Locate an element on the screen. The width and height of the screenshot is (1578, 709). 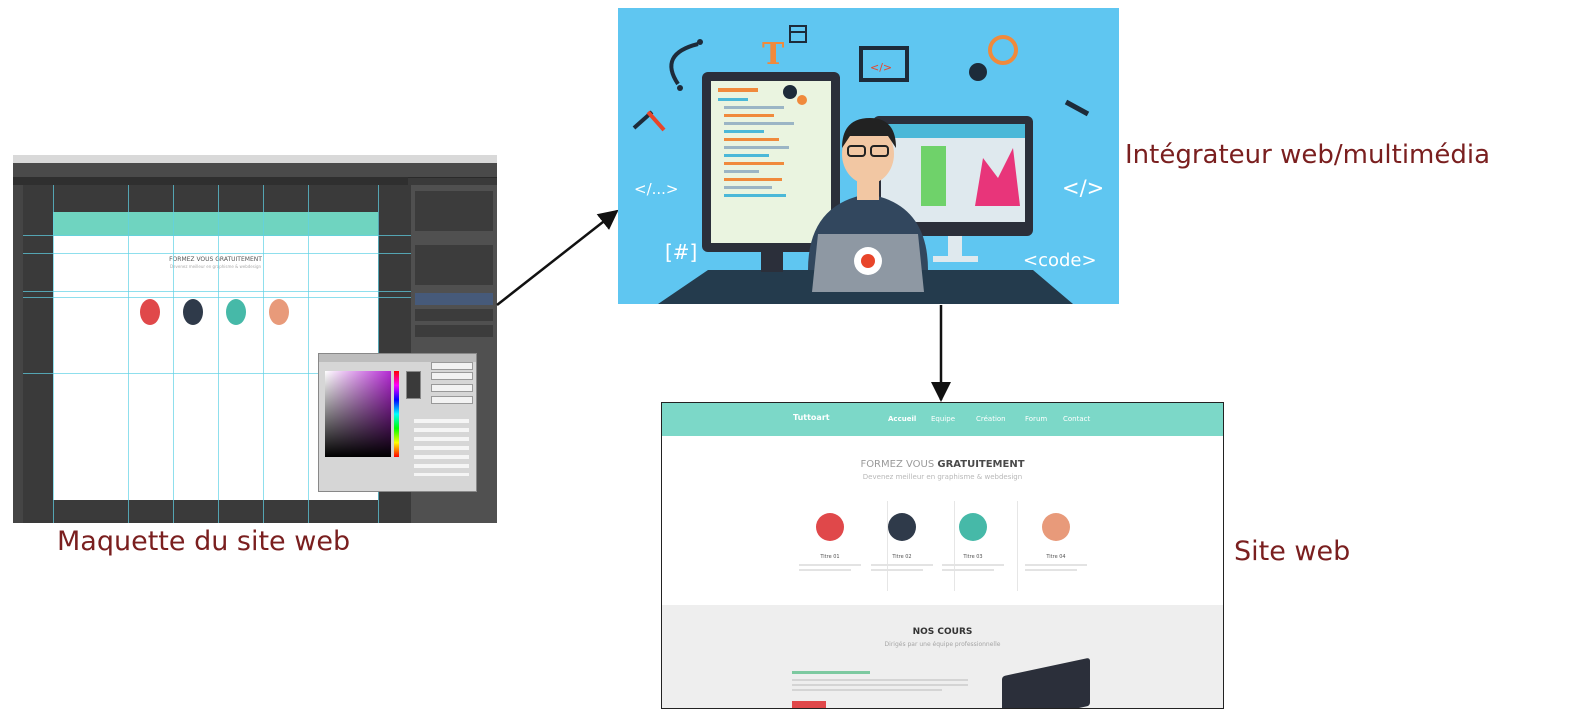
tag-symbol: </> is located at coordinates (1083, 188).